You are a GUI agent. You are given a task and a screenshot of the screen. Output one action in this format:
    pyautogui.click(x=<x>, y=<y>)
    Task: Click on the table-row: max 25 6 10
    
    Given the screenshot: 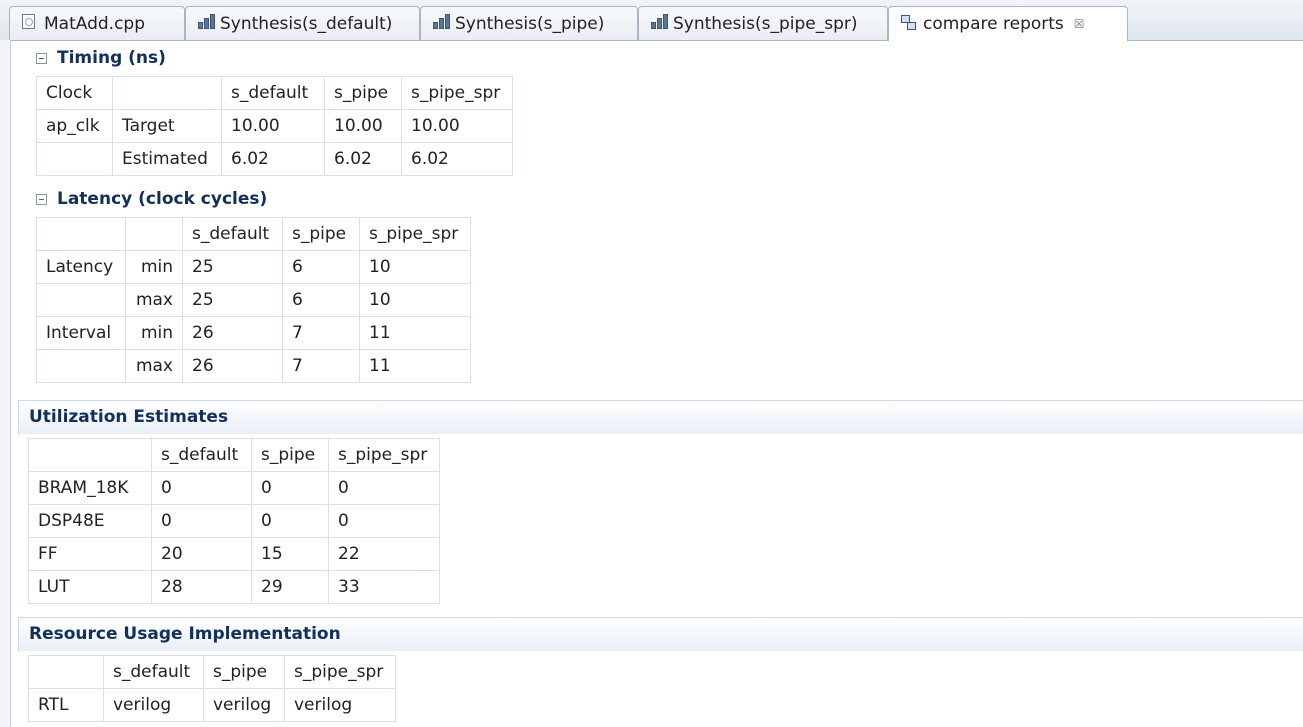 What is the action you would take?
    pyautogui.click(x=253, y=300)
    